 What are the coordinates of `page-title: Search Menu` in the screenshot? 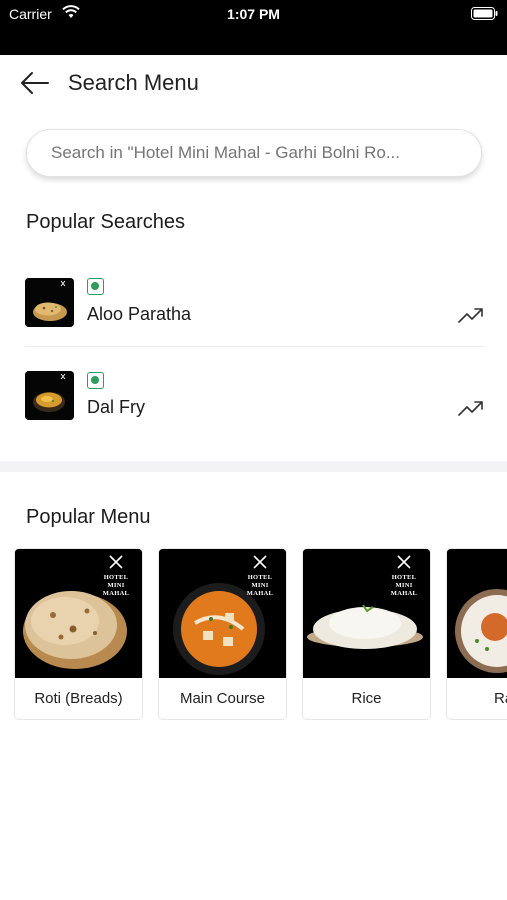 It's located at (133, 82).